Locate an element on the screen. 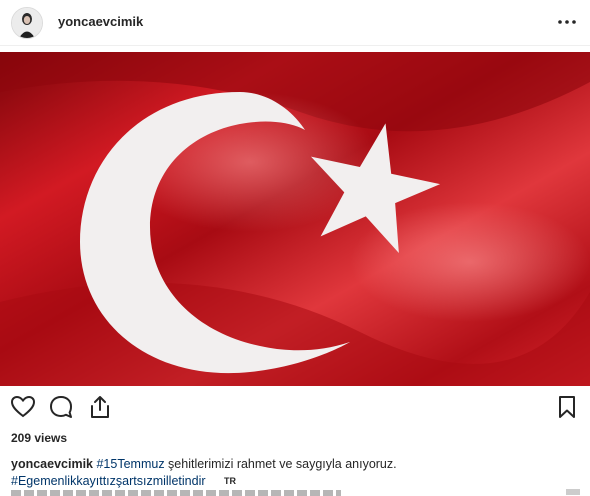 The width and height of the screenshot is (590, 496). heart-icon is located at coordinates (23, 407).